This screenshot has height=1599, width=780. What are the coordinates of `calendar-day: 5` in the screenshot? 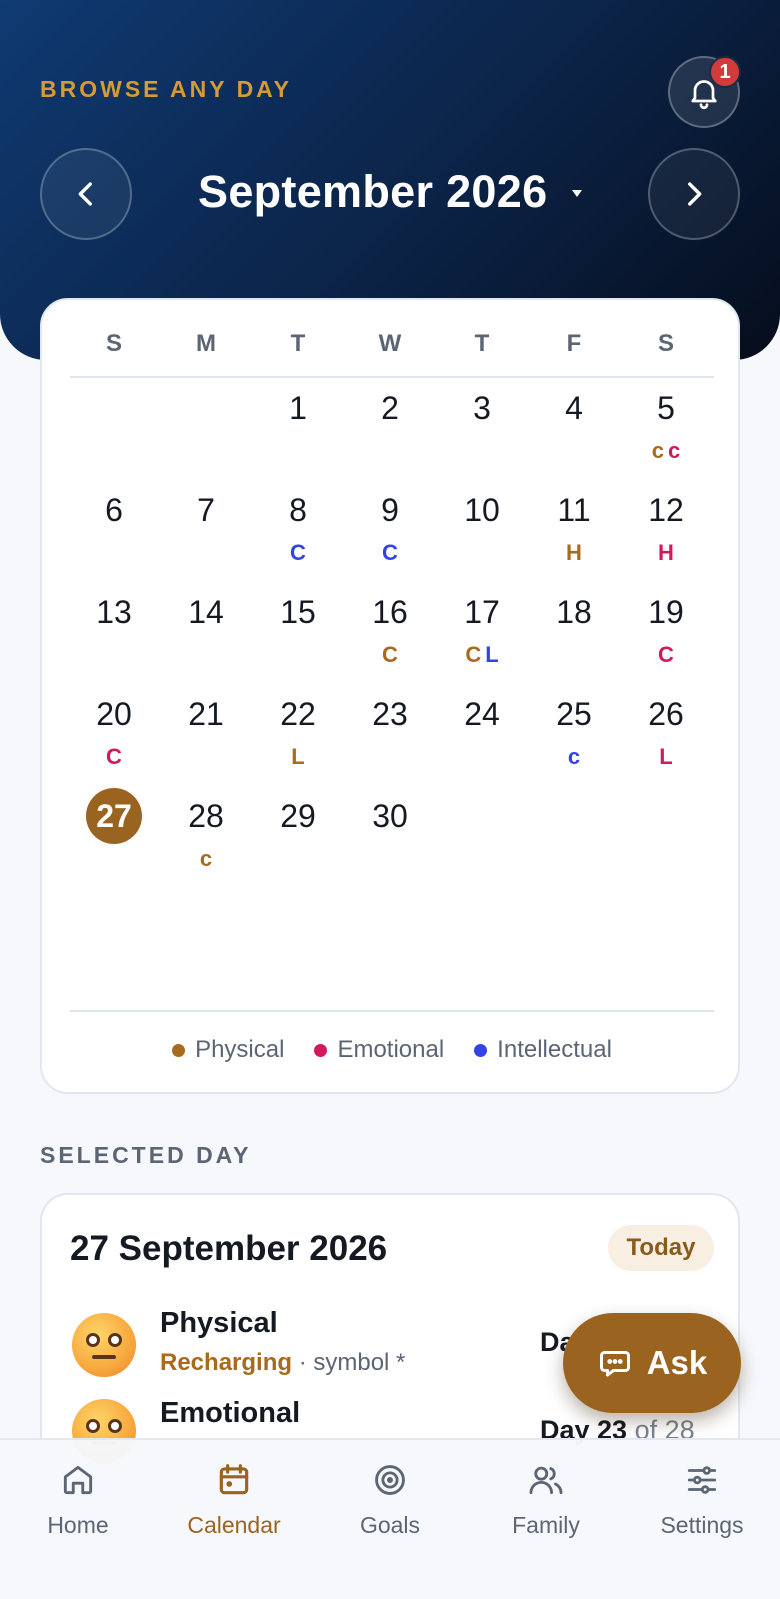 It's located at (666, 408).